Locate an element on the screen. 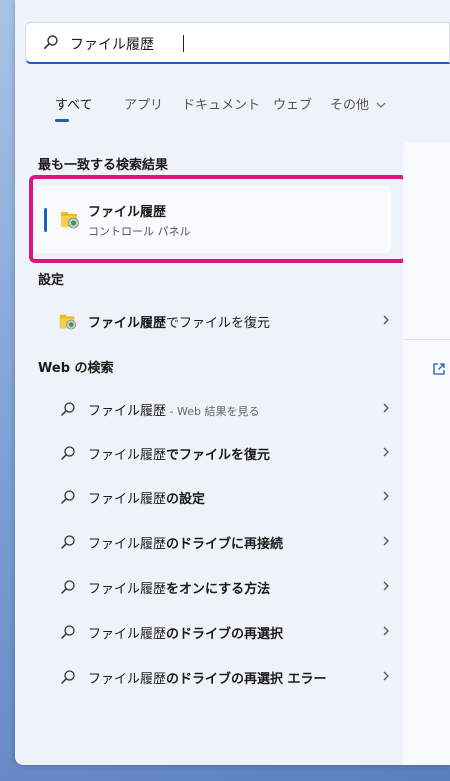 The width and height of the screenshot is (450, 781). web-item-rest: をオンにする方法 is located at coordinates (218, 589).